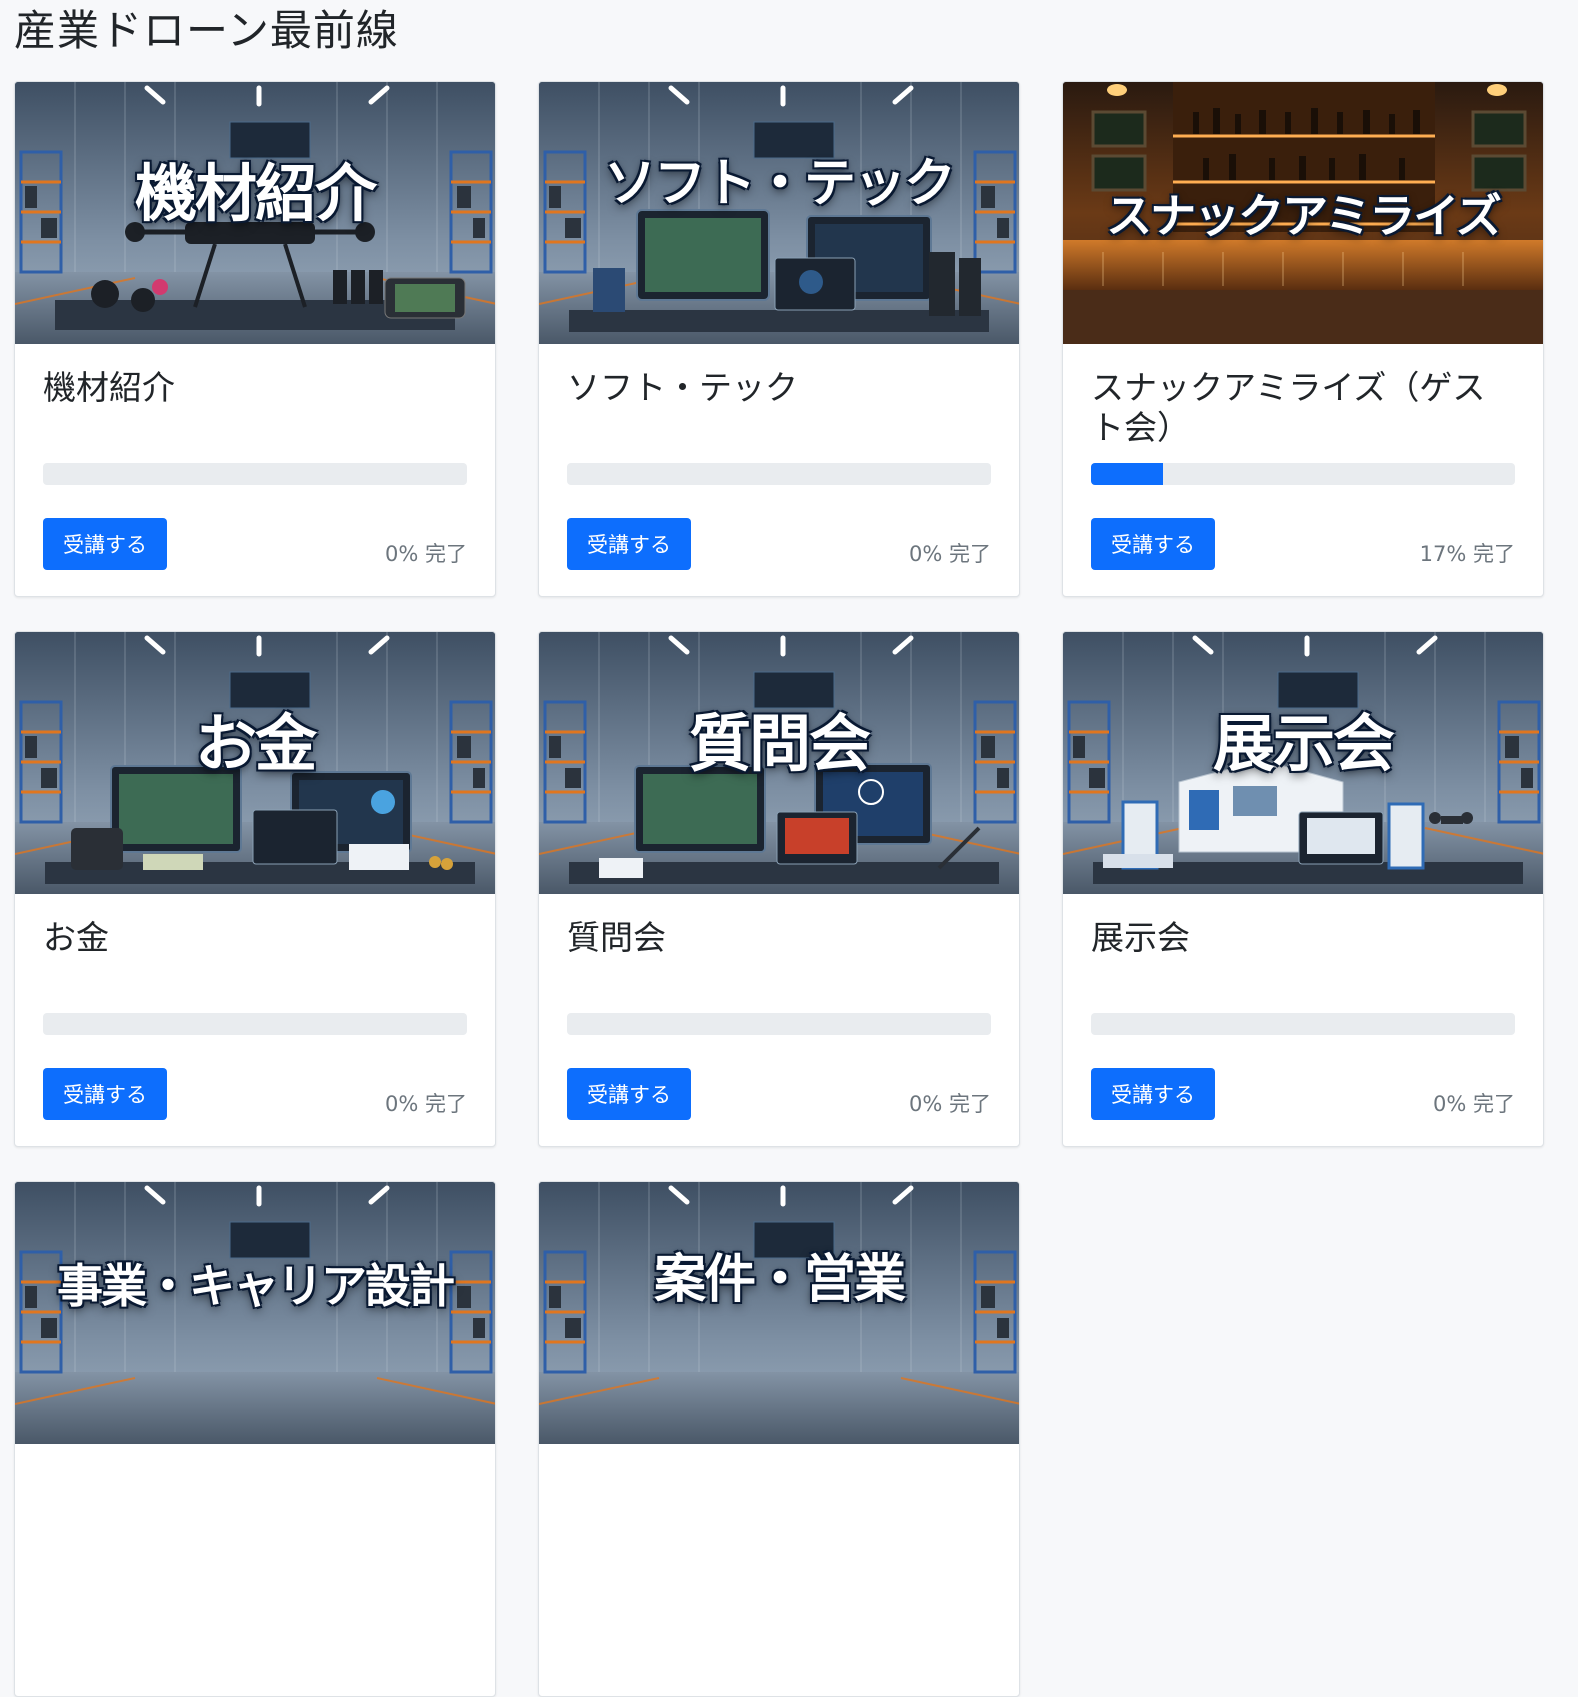 The image size is (1578, 1697). I want to click on course-thumbnail: 展示会, so click(1303, 763).